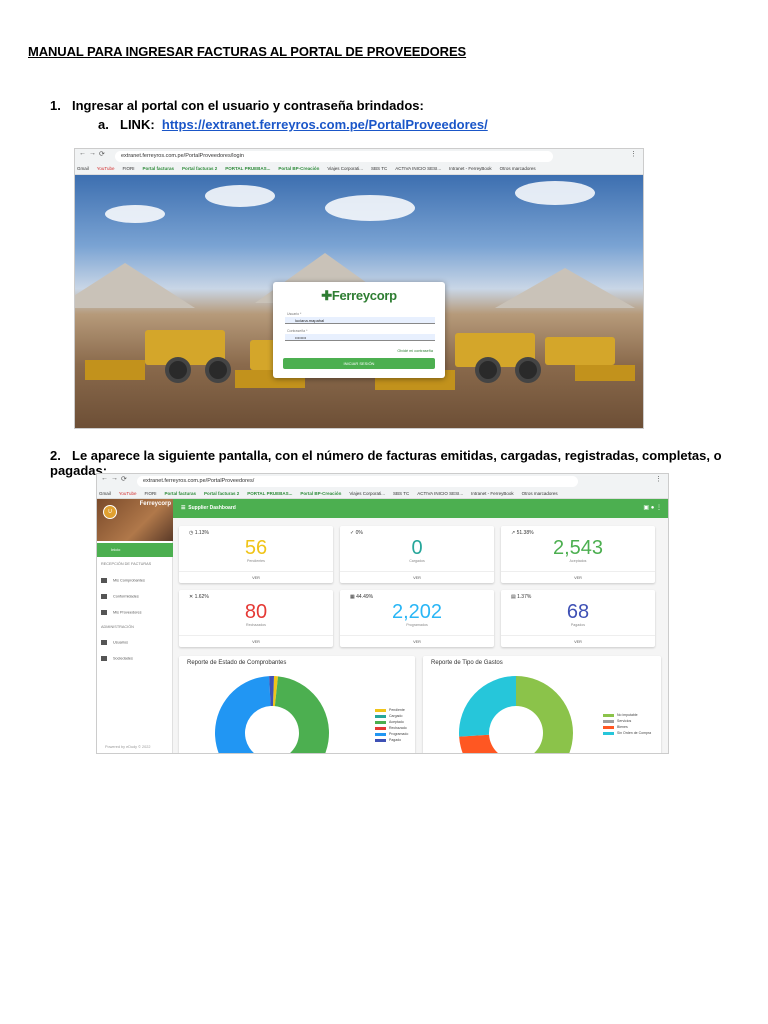 The height and width of the screenshot is (1024, 768). Describe the element at coordinates (128, 747) in the screenshot. I see `powered-by-footer: Powered by eDudy © 2022` at that location.